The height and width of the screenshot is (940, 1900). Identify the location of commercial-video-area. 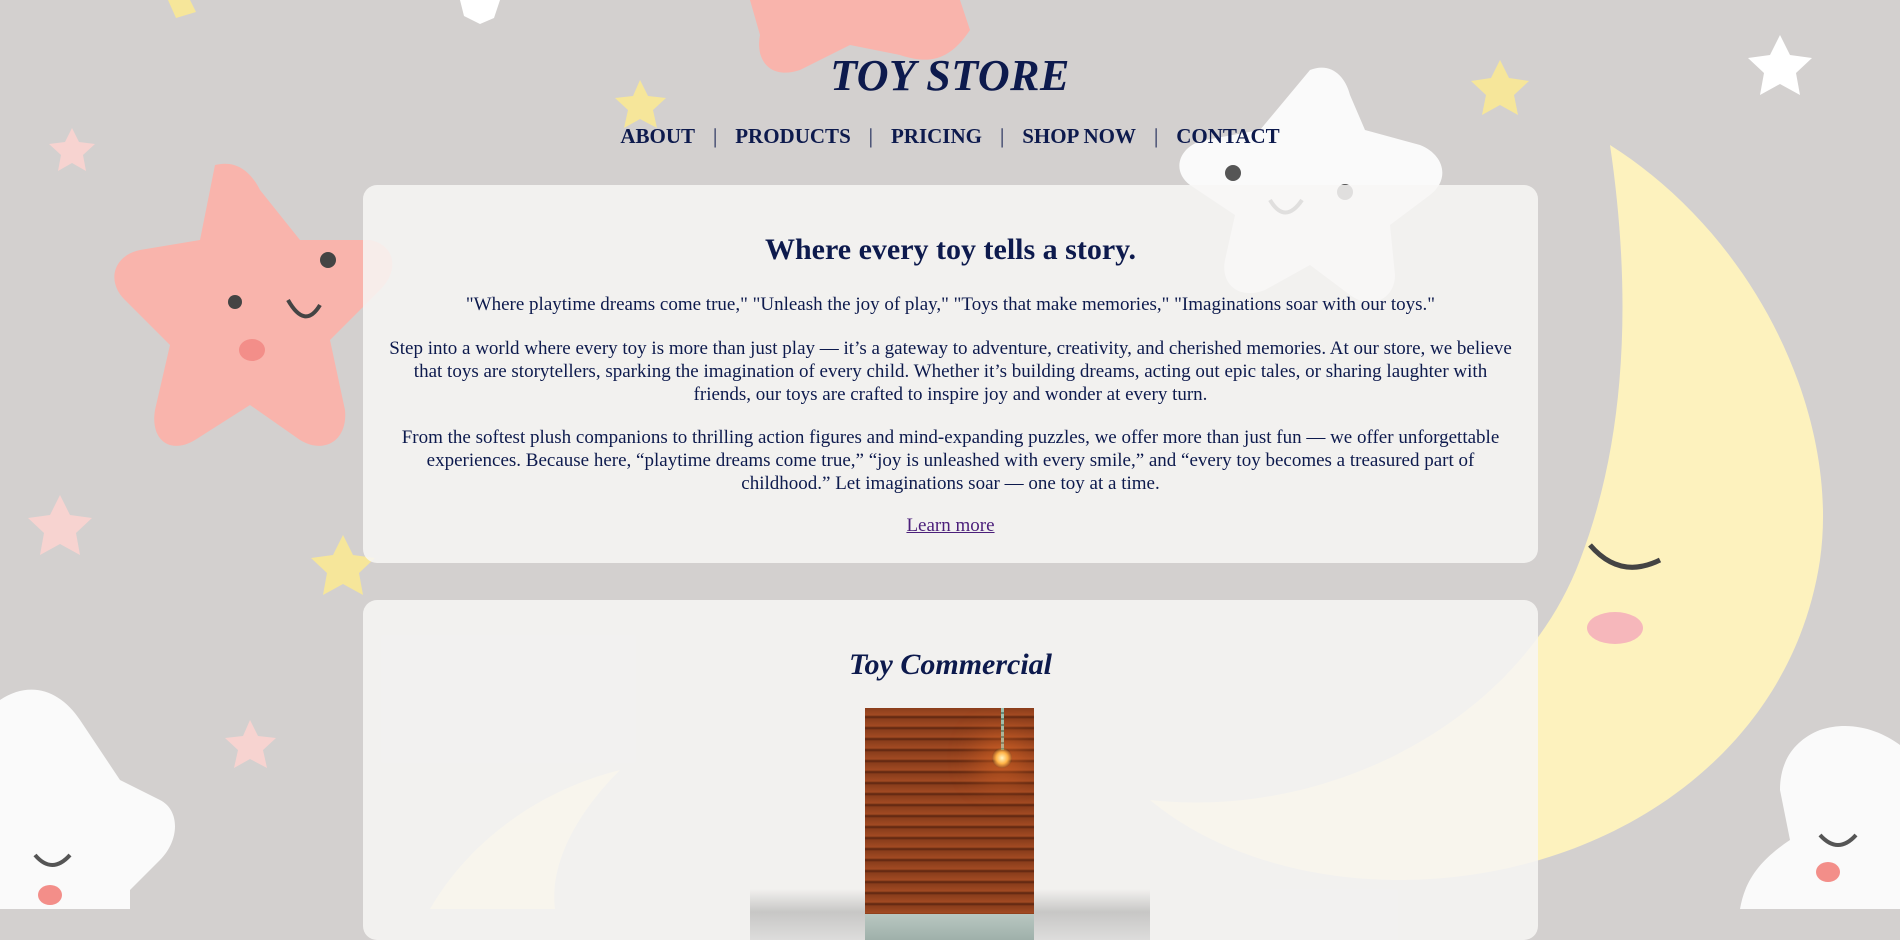
(950, 824).